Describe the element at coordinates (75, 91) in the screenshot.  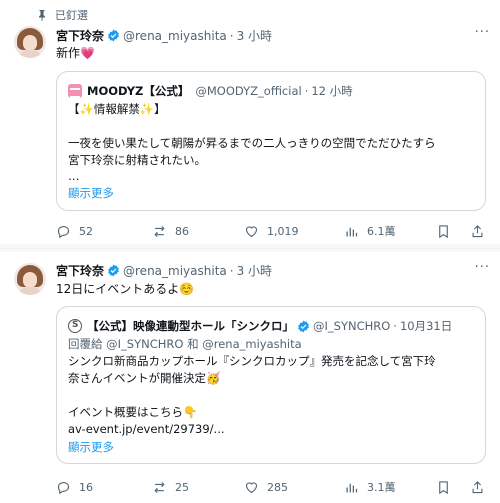
I see `moodyz-logo-icon` at that location.